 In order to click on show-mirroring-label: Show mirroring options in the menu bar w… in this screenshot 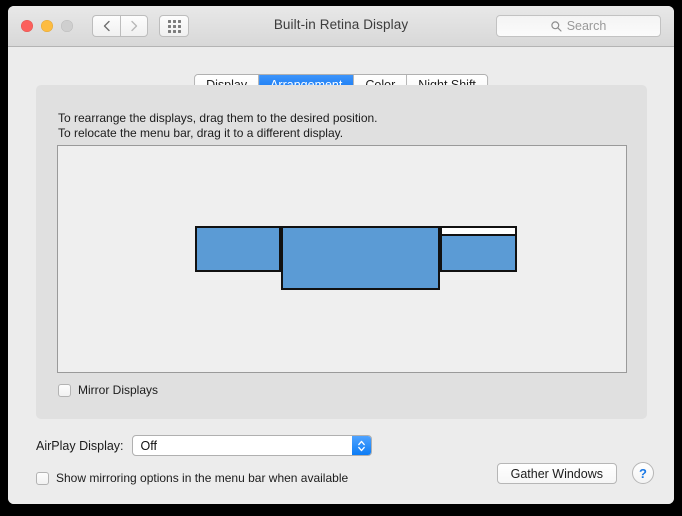, I will do `click(202, 478)`.